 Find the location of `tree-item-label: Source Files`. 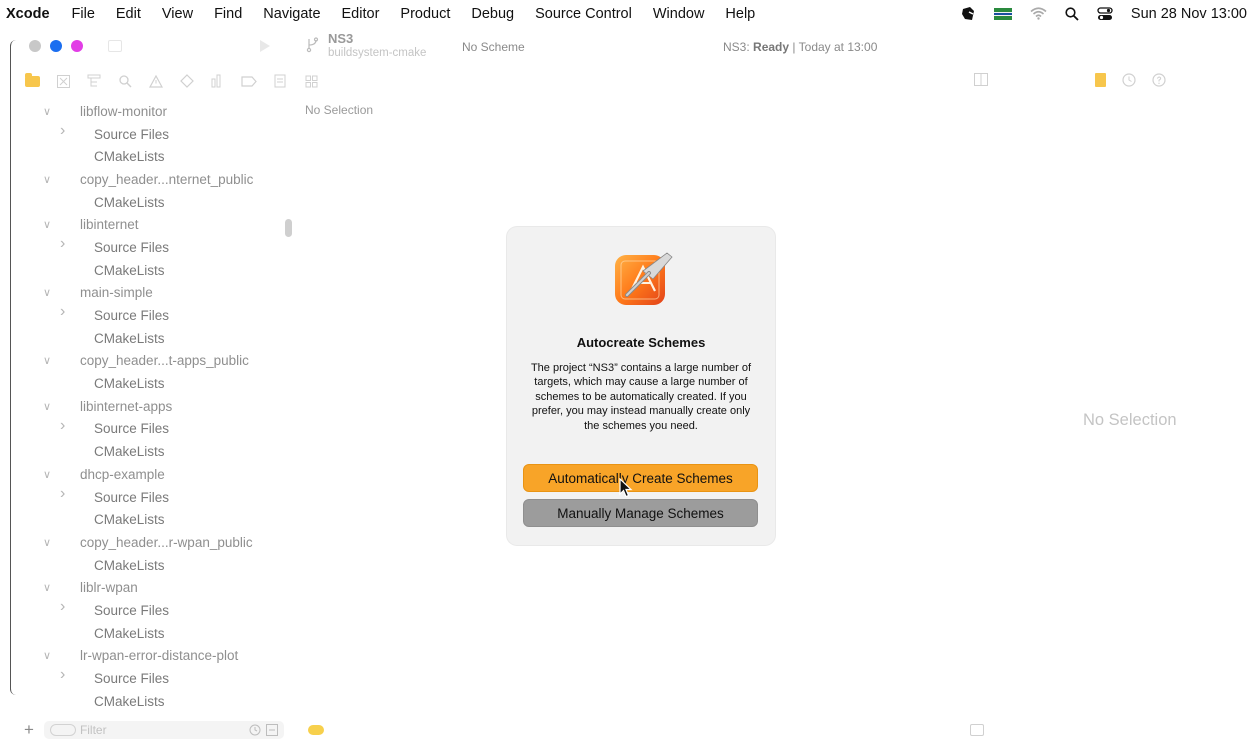

tree-item-label: Source Files is located at coordinates (132, 679).